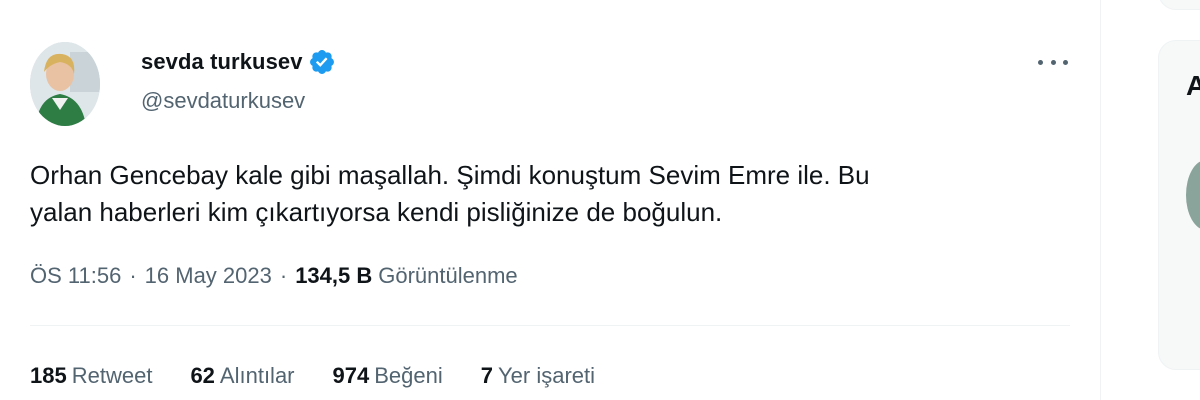 Image resolution: width=1200 pixels, height=400 pixels. Describe the element at coordinates (48, 375) in the screenshot. I see `stat-count: 185` at that location.